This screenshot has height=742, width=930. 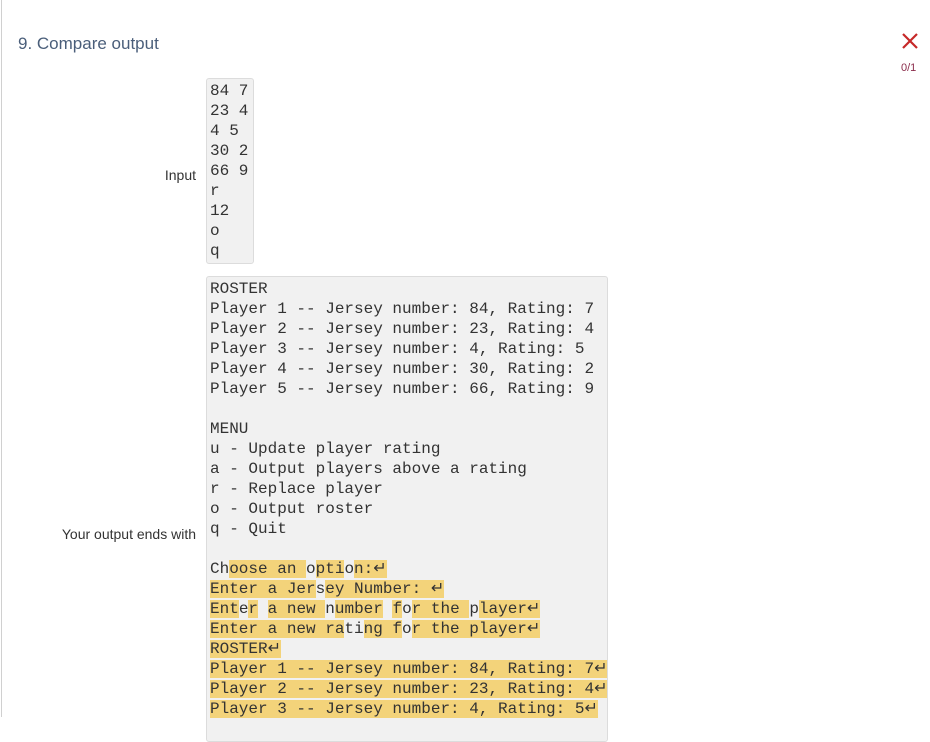 I want to click on input-line: 12, so click(x=220, y=211).